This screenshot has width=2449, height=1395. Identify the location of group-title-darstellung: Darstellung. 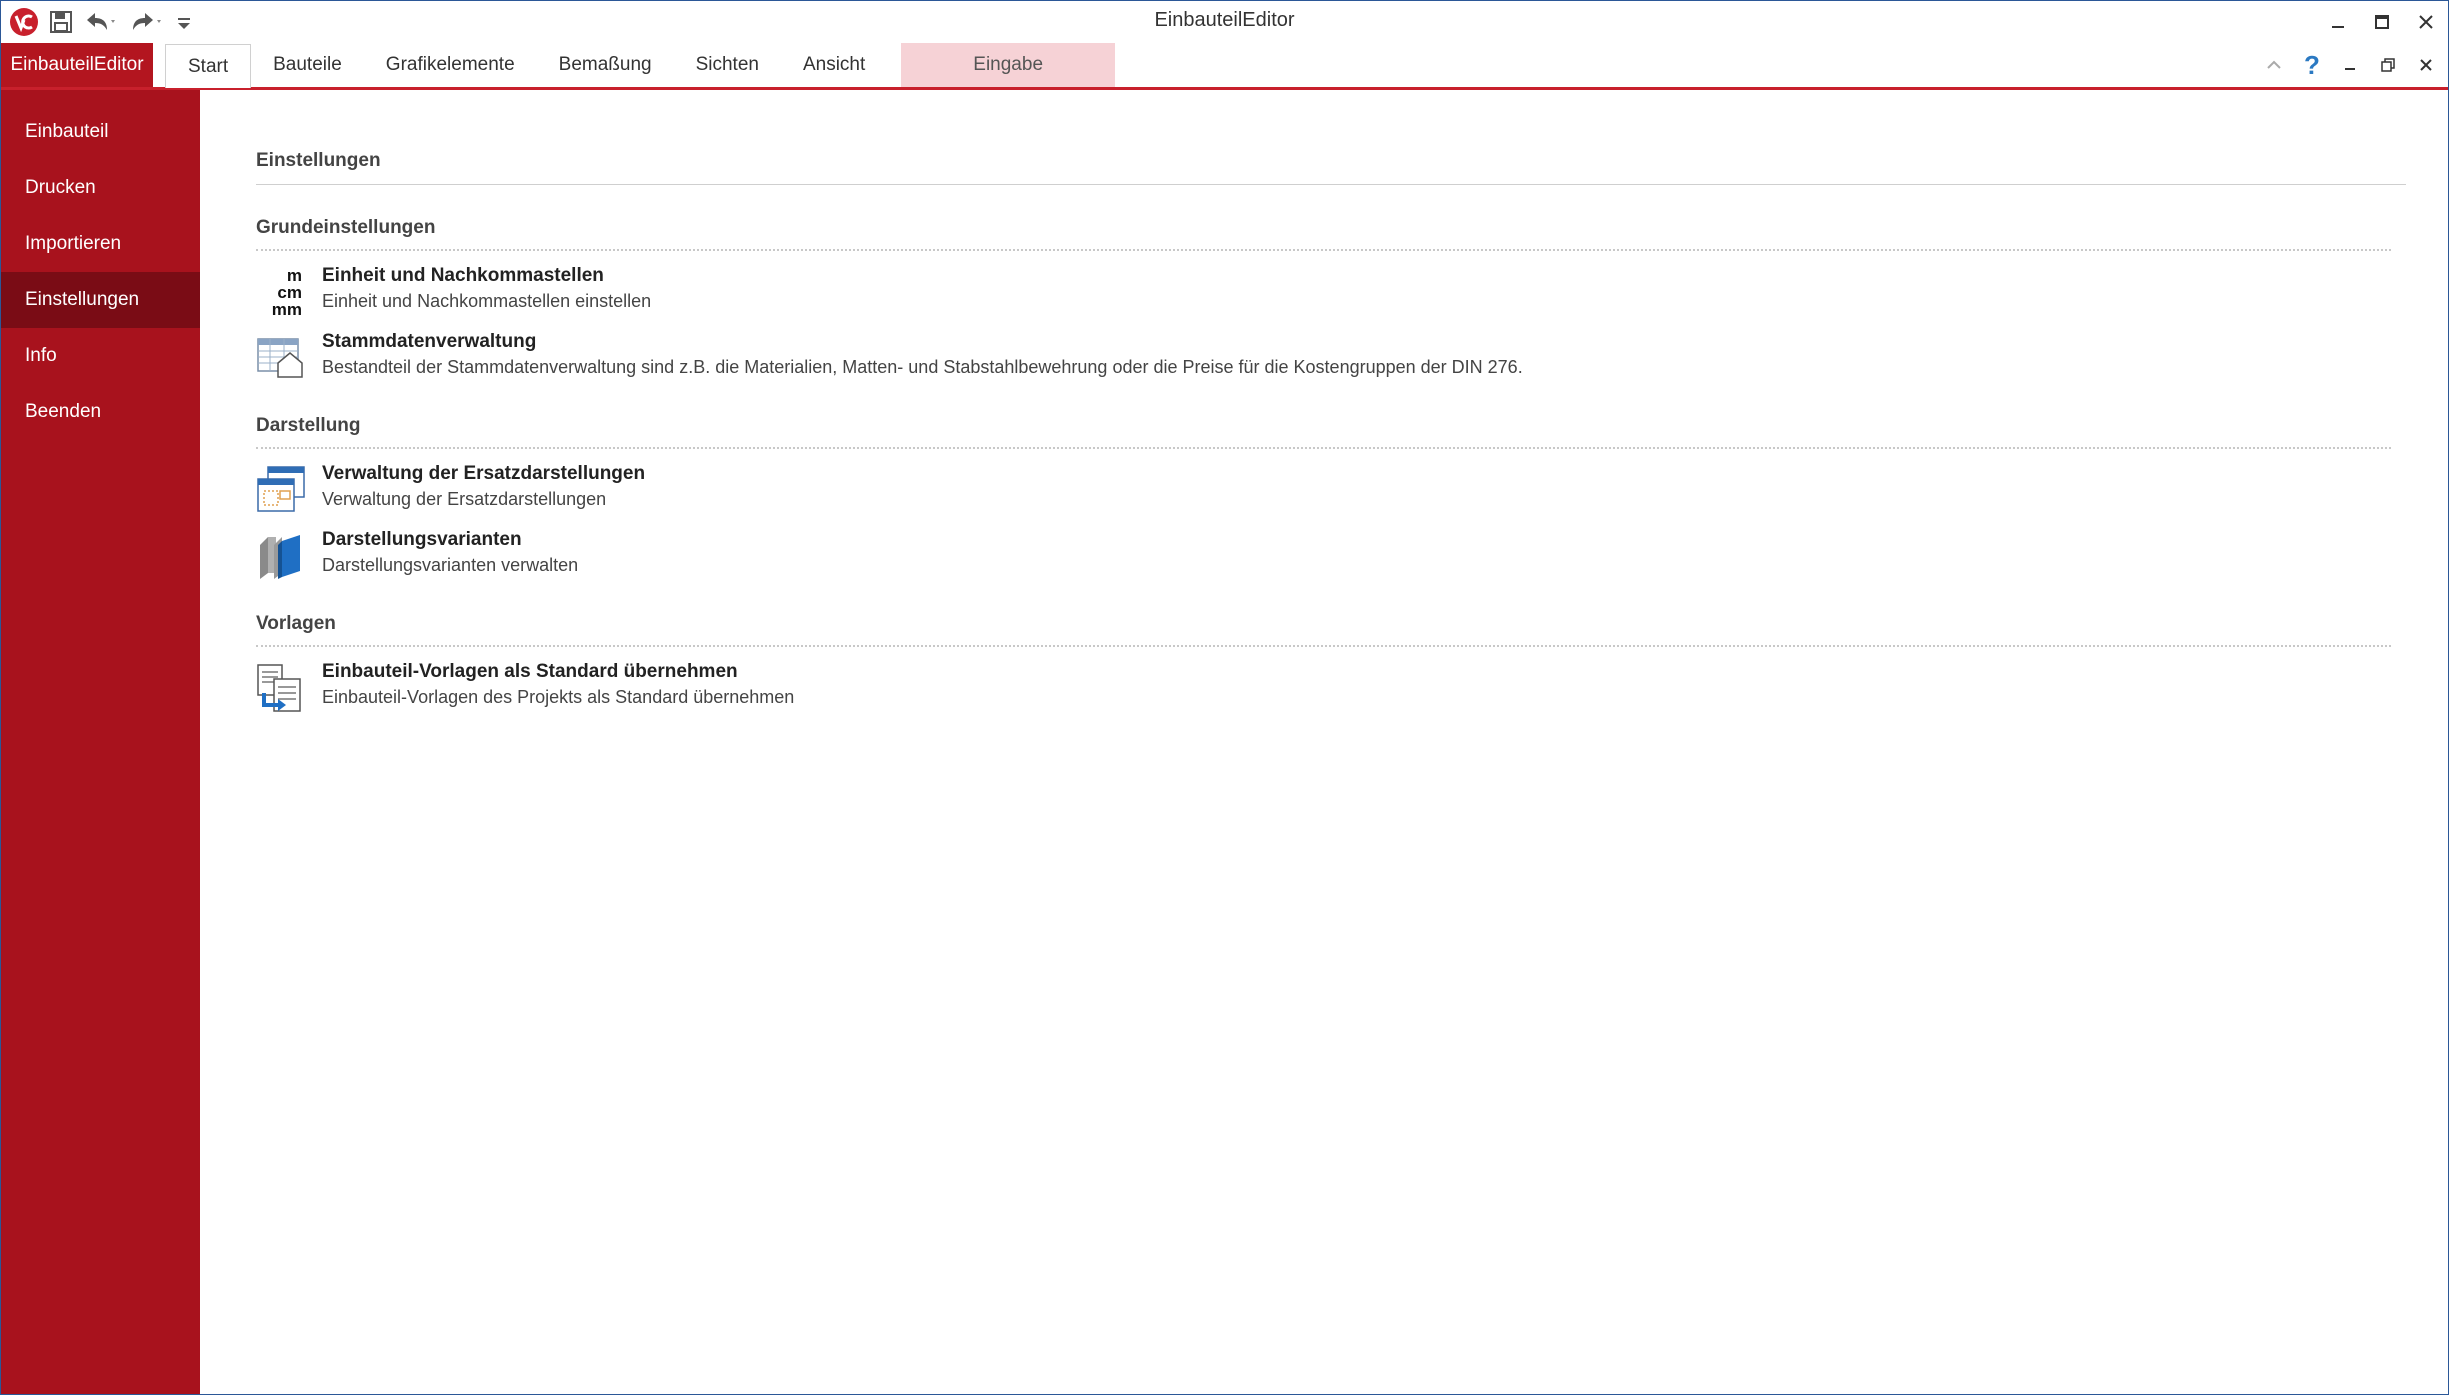
(1323, 432).